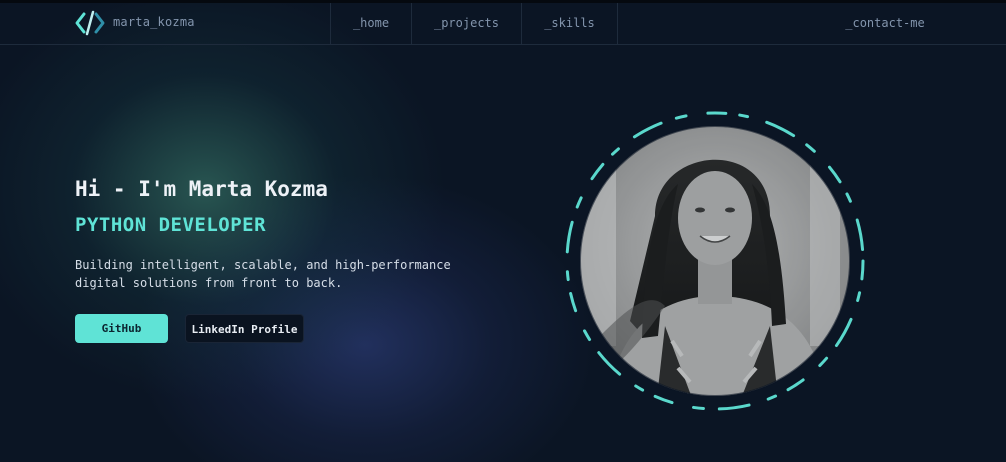  What do you see at coordinates (171, 225) in the screenshot?
I see `hero-role: PYTHON DEVELOPER` at bounding box center [171, 225].